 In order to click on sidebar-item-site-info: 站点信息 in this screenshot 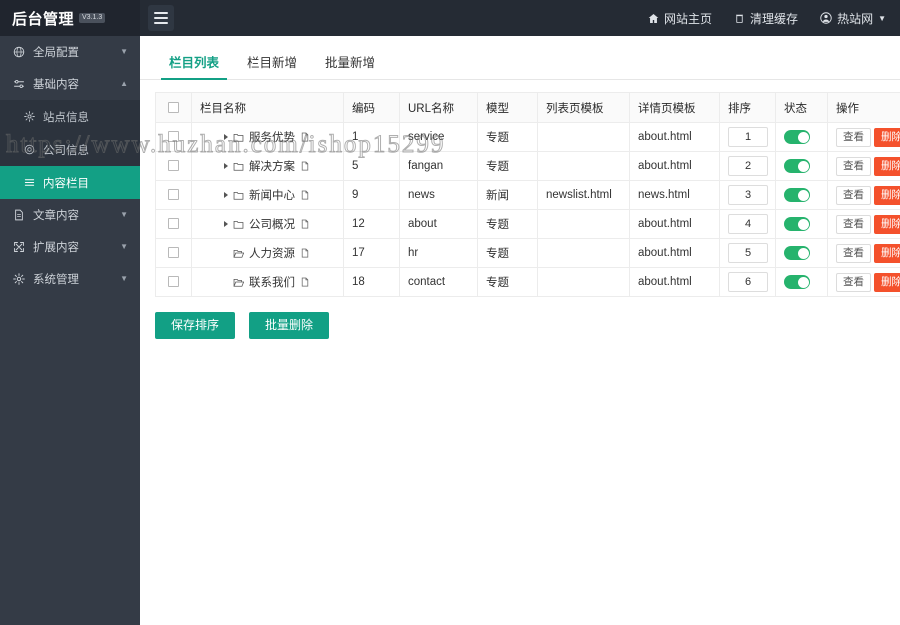, I will do `click(70, 116)`.